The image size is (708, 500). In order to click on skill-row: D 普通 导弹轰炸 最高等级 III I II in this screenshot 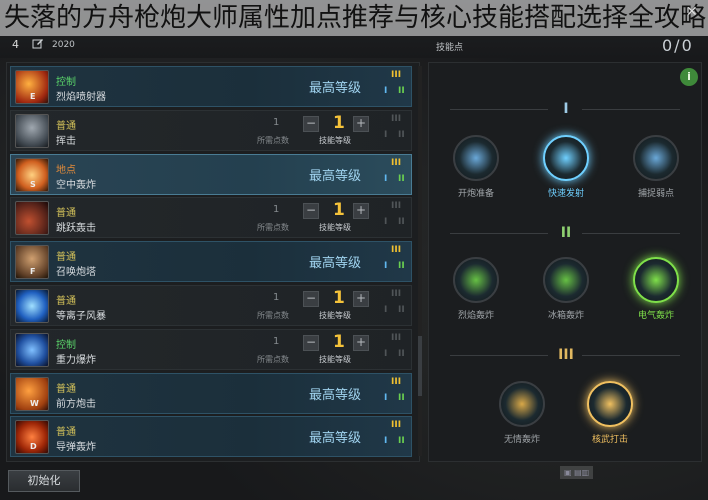, I will do `click(211, 437)`.